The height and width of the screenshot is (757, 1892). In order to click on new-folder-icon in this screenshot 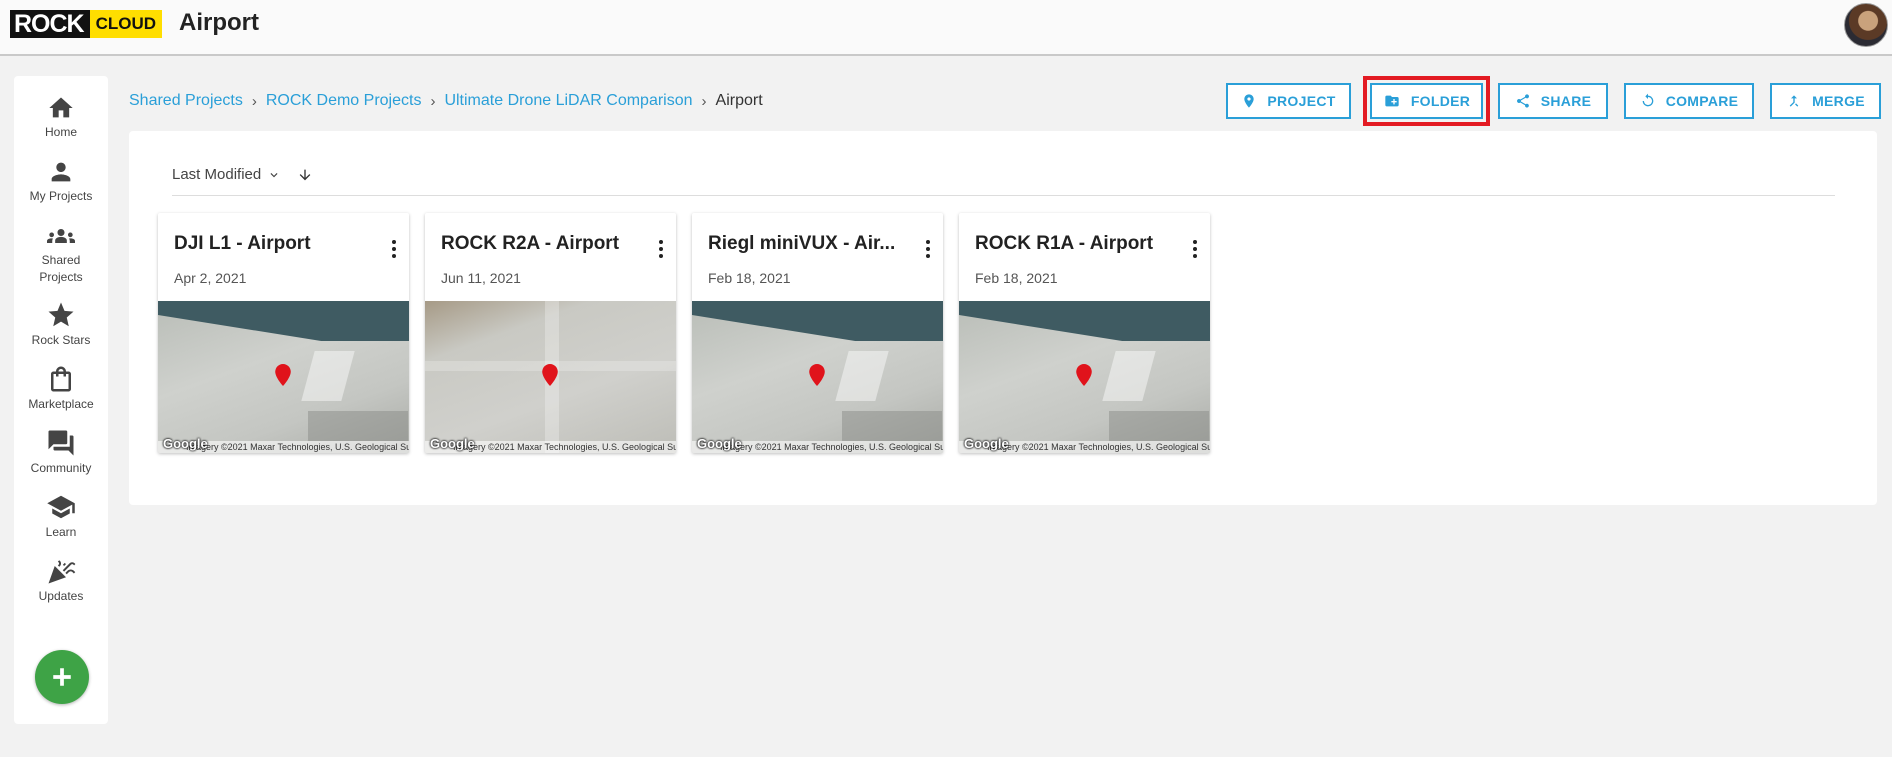, I will do `click(1392, 101)`.